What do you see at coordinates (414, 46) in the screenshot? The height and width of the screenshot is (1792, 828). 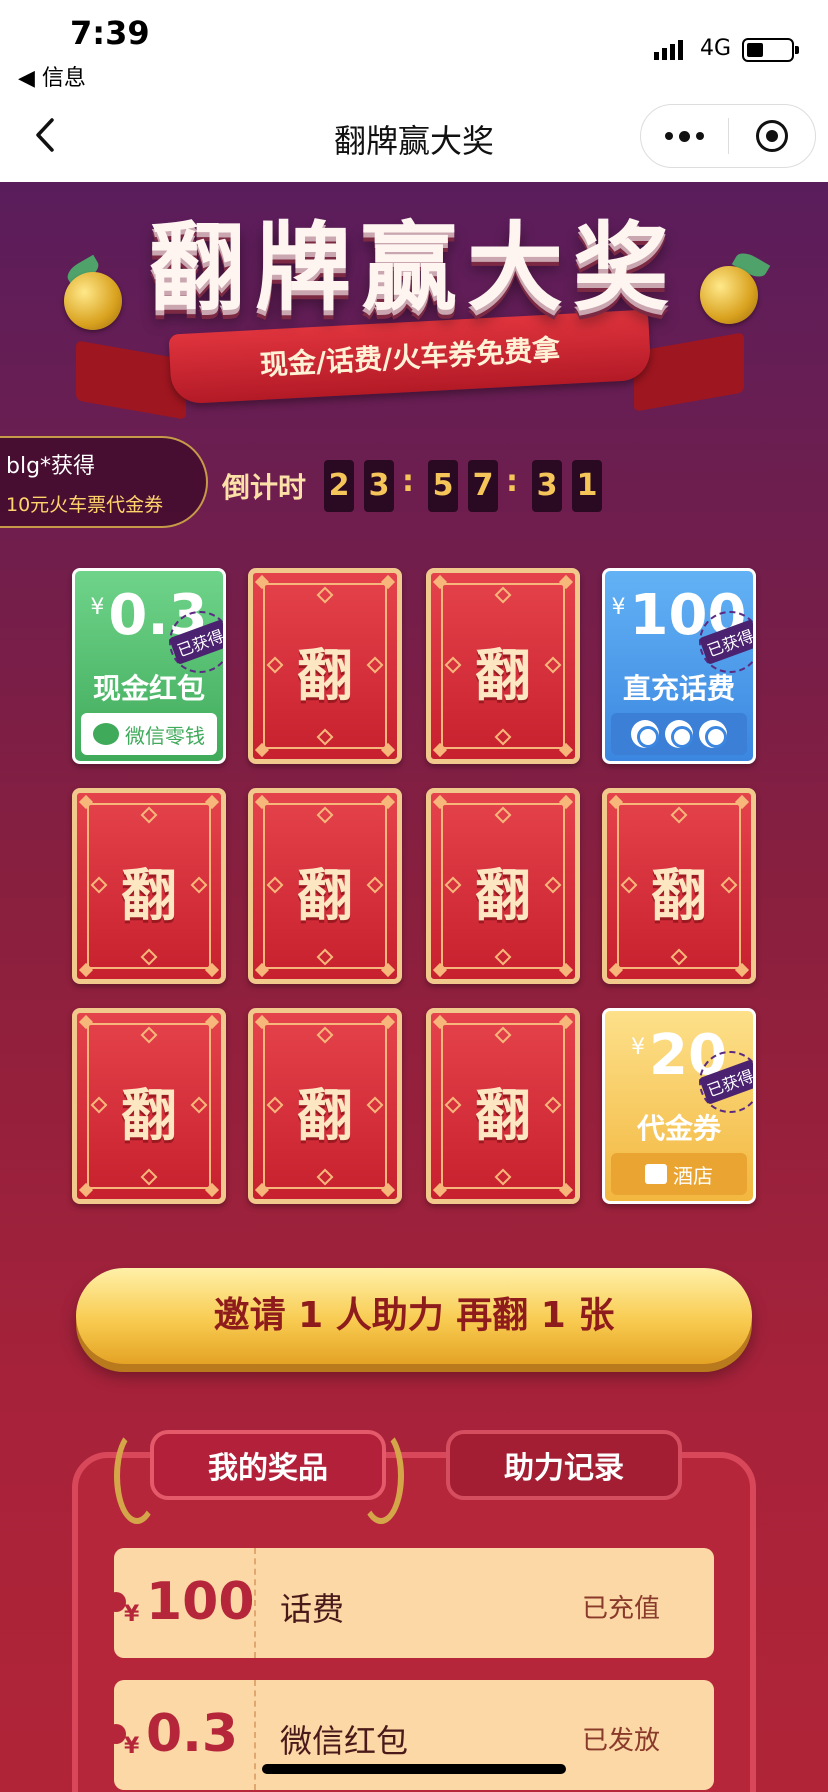 I see `status-bar: 7:39 ◀ 信息 4G` at bounding box center [414, 46].